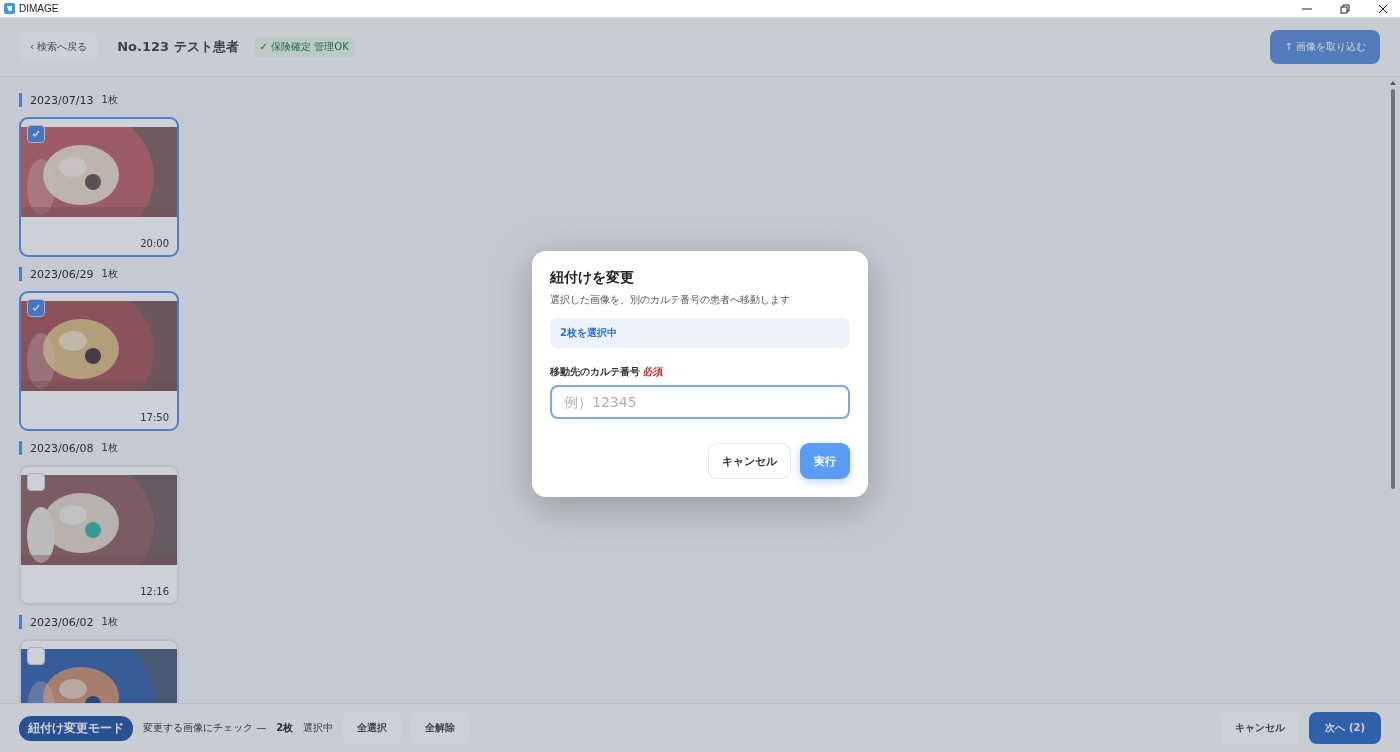 Image resolution: width=1400 pixels, height=752 pixels. What do you see at coordinates (39, 8) in the screenshot?
I see `window-title: DIMAGE` at bounding box center [39, 8].